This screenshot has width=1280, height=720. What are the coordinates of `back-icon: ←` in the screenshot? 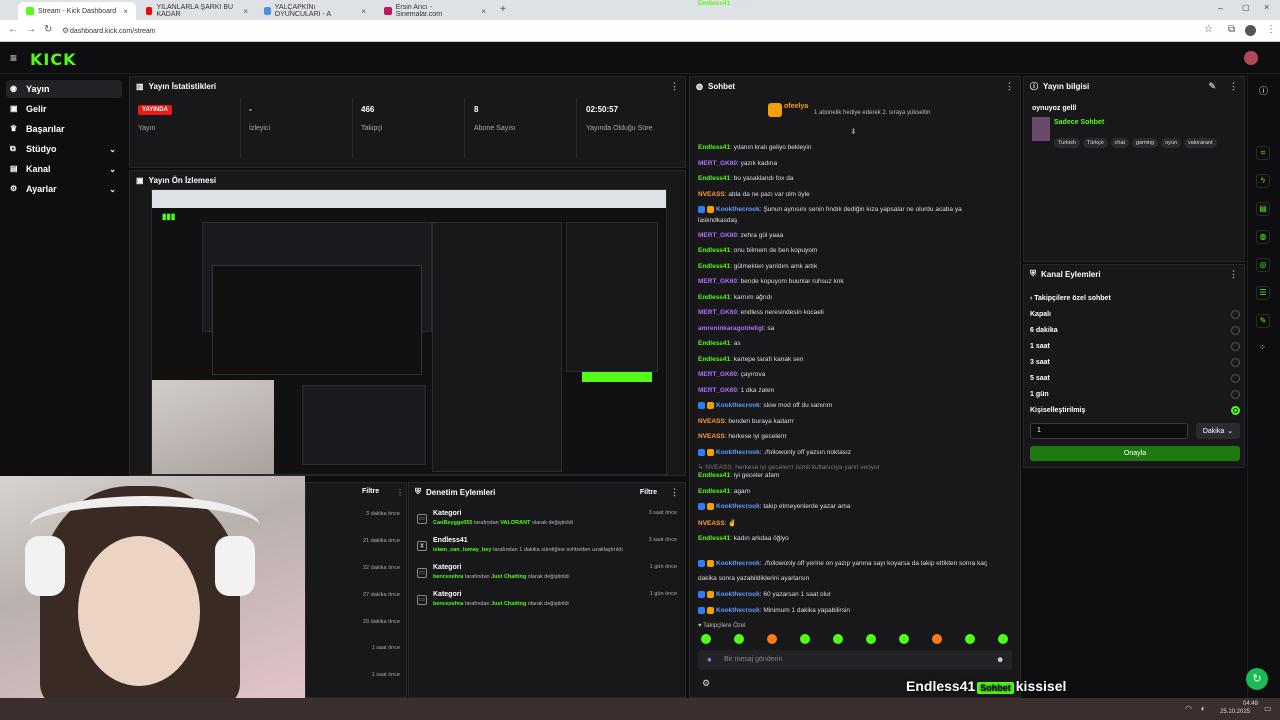 It's located at (13, 29).